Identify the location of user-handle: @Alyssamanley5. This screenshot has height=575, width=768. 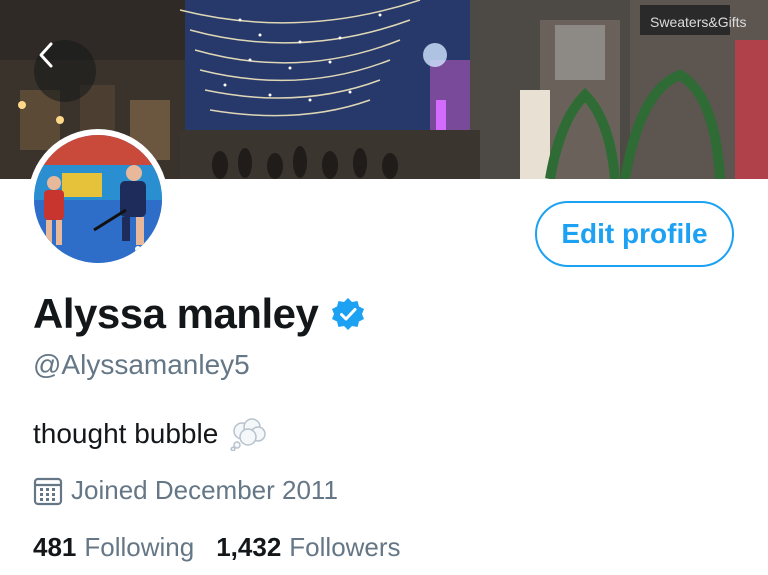
(141, 364).